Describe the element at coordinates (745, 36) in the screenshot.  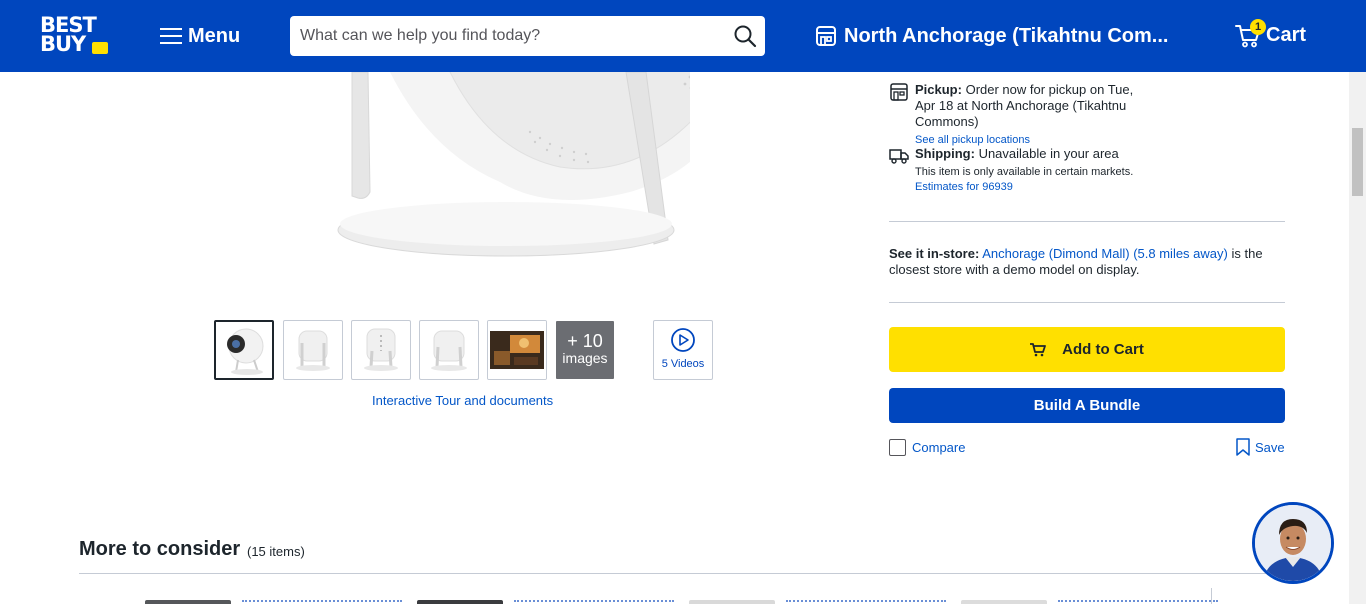
I see `search-icon` at that location.